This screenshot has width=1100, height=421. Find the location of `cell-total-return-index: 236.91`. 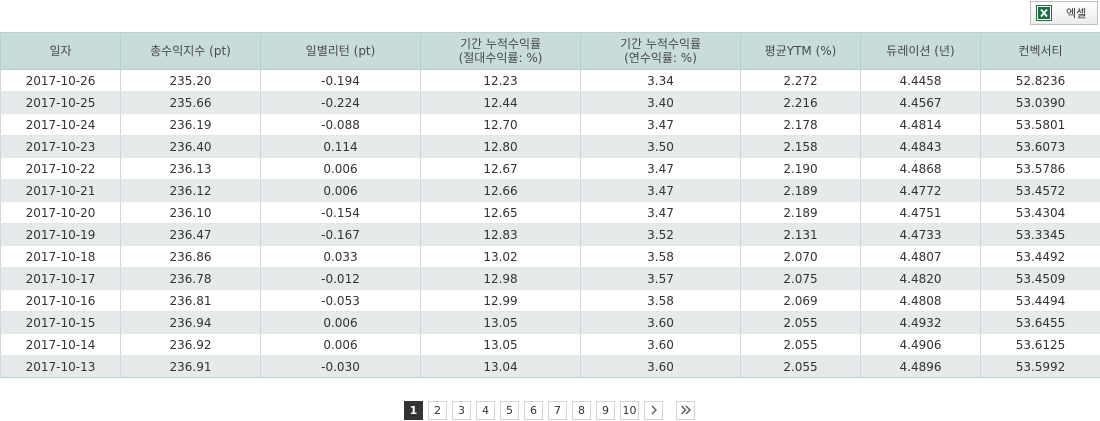

cell-total-return-index: 236.91 is located at coordinates (190, 366).